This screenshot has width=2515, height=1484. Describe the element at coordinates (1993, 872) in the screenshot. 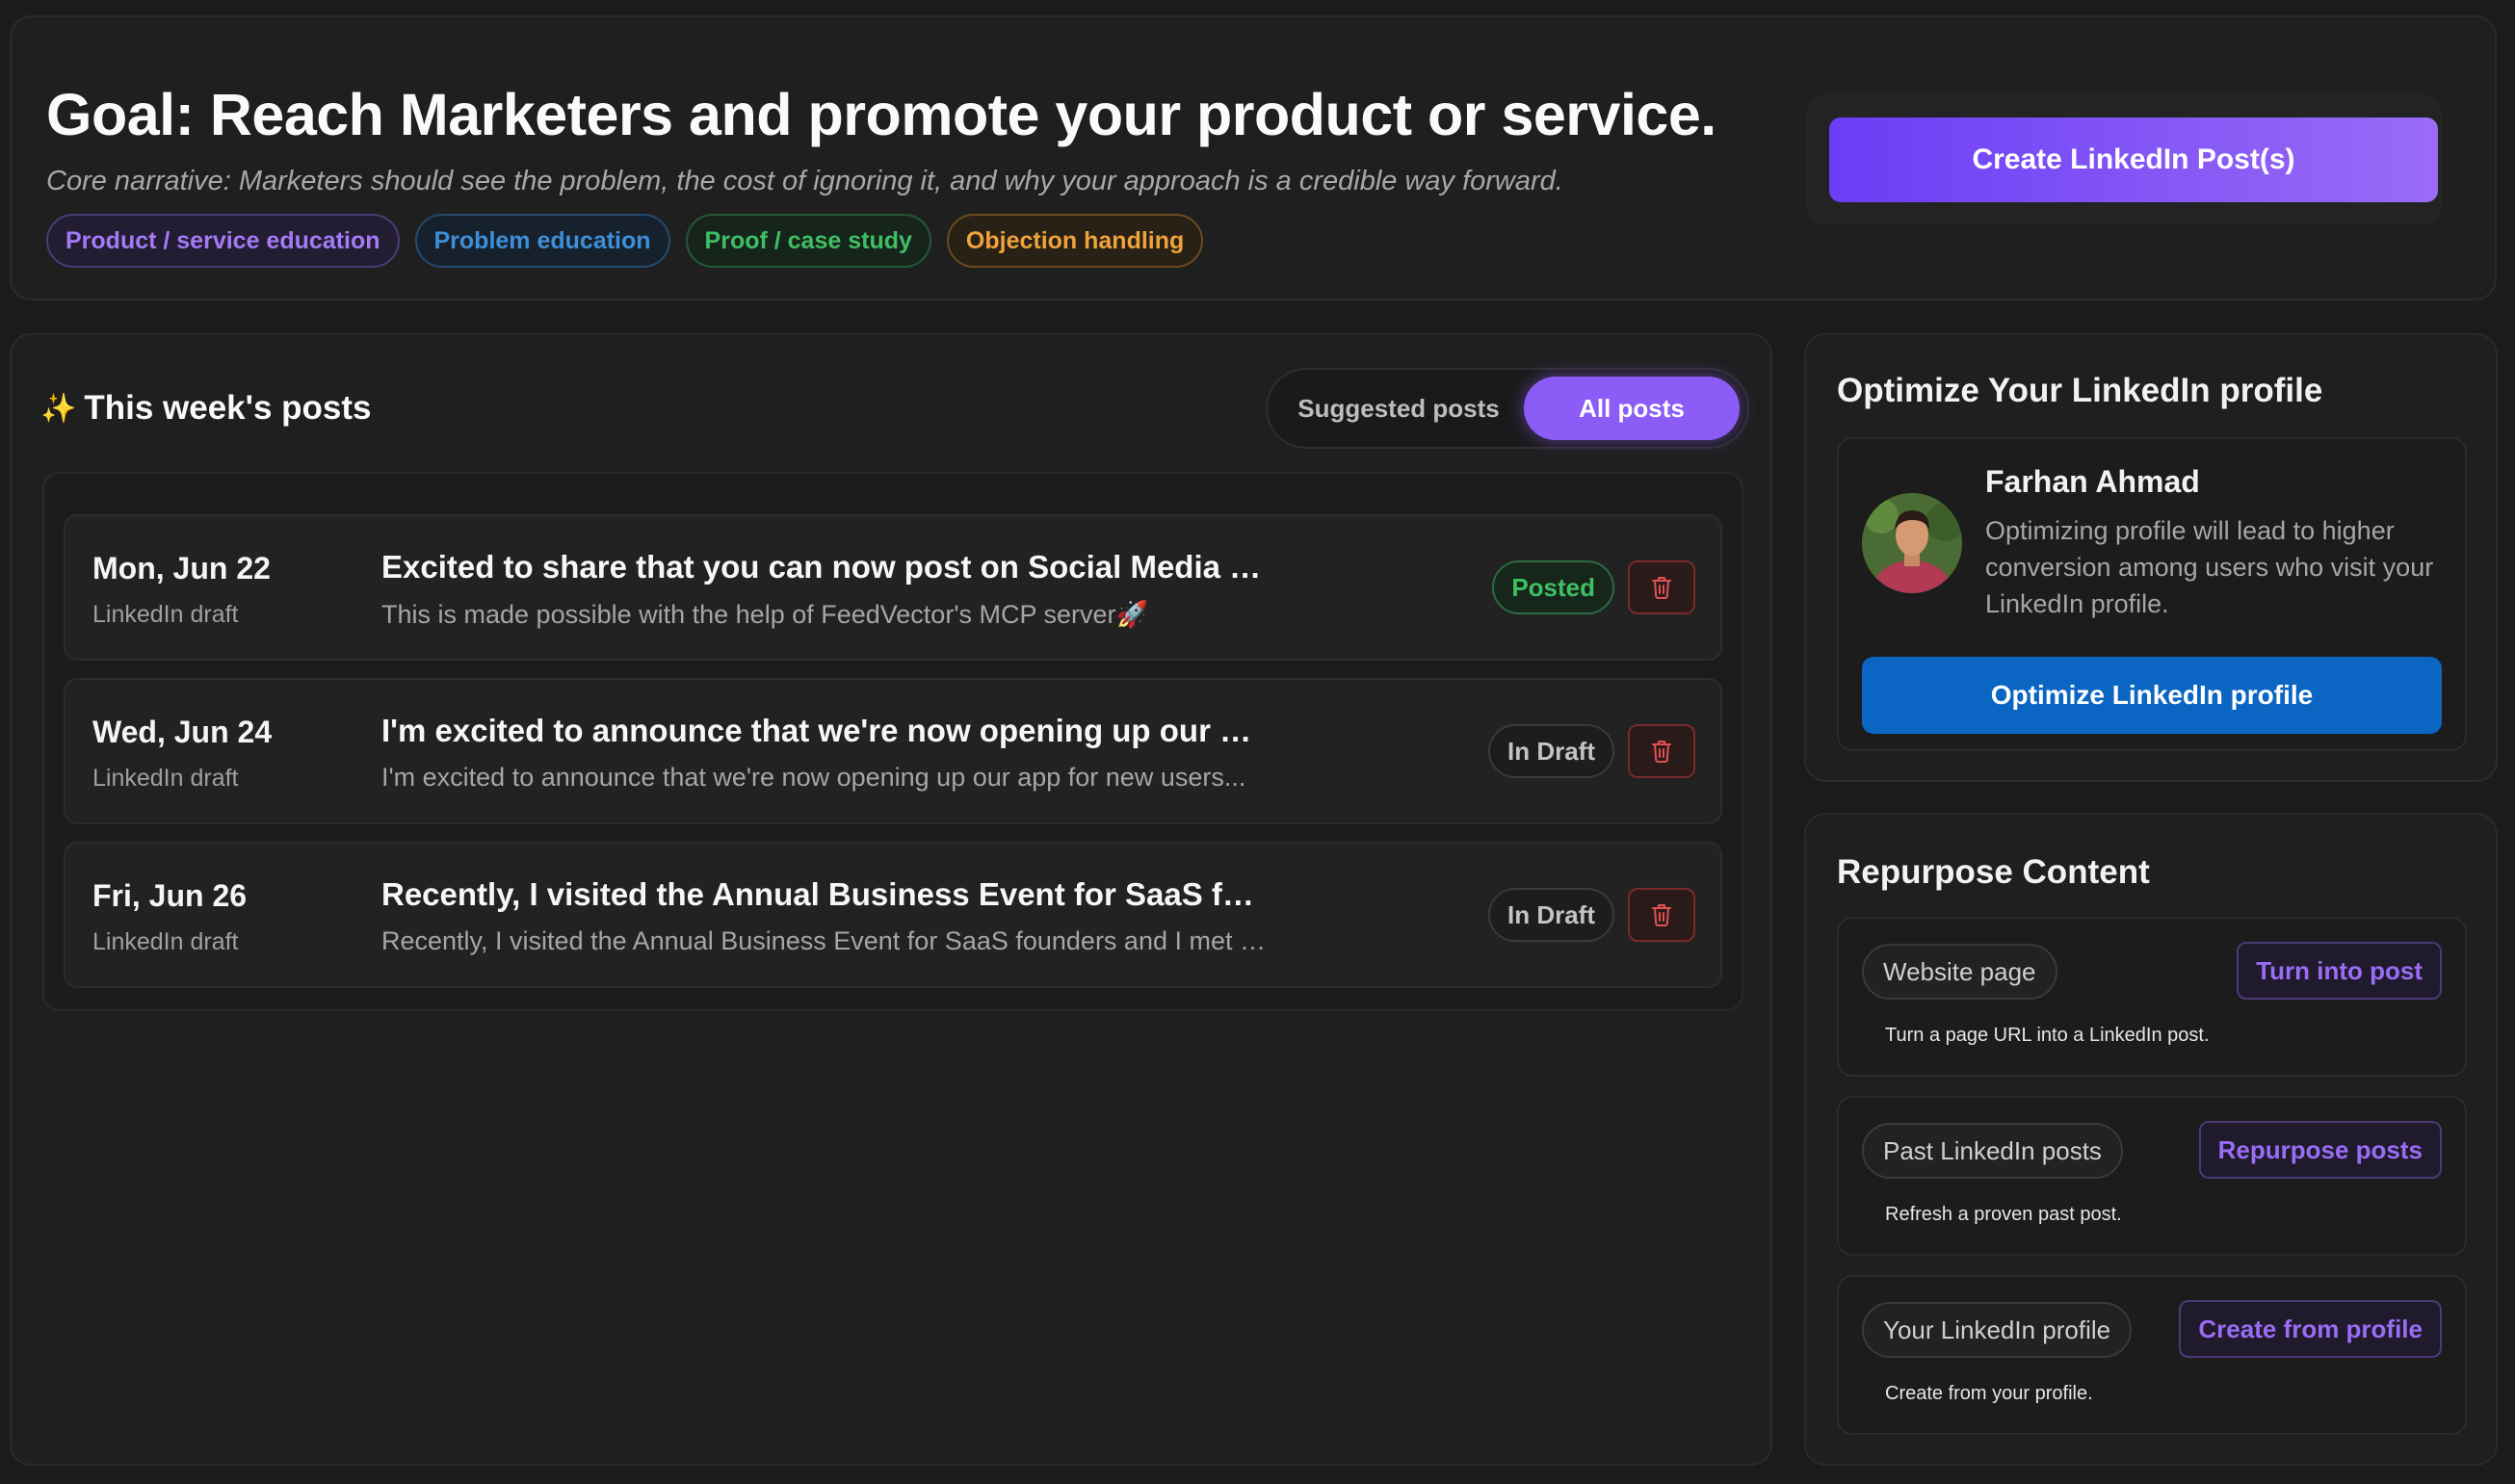

I see `repurpose-content-title: Repurpose Content` at that location.